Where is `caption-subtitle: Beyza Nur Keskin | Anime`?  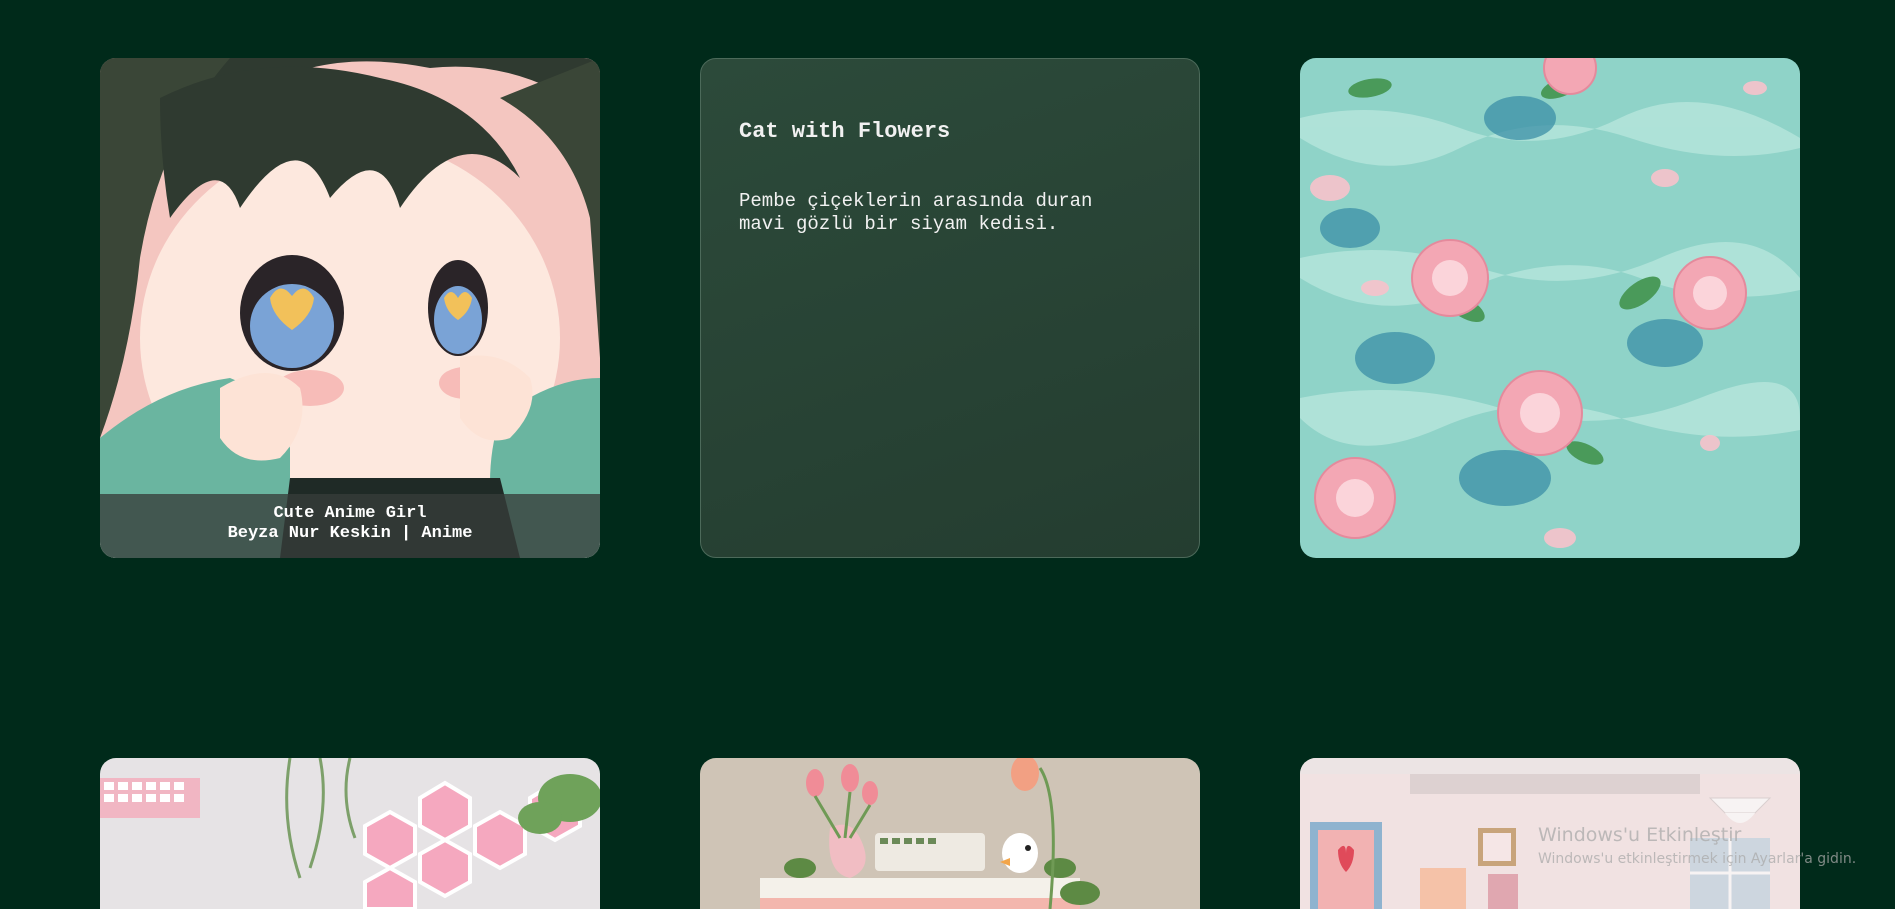
caption-subtitle: Beyza Nur Keskin | Anime is located at coordinates (350, 533).